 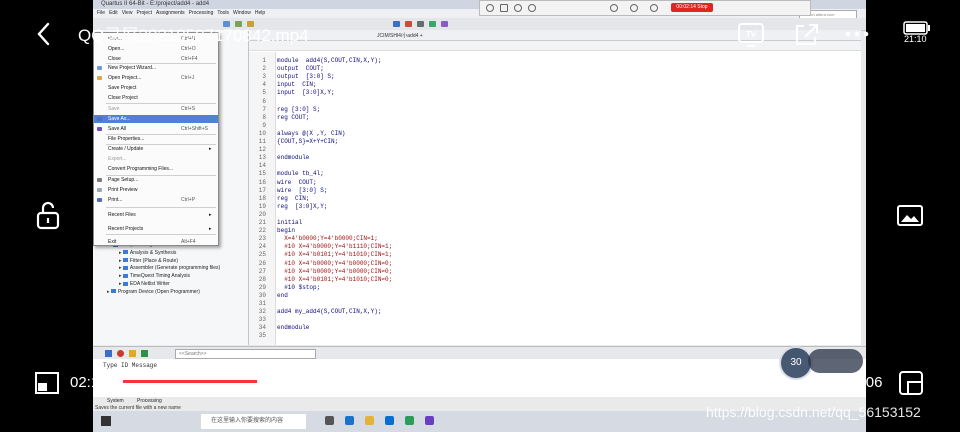 What do you see at coordinates (420, 24) in the screenshot?
I see `settings-icon` at bounding box center [420, 24].